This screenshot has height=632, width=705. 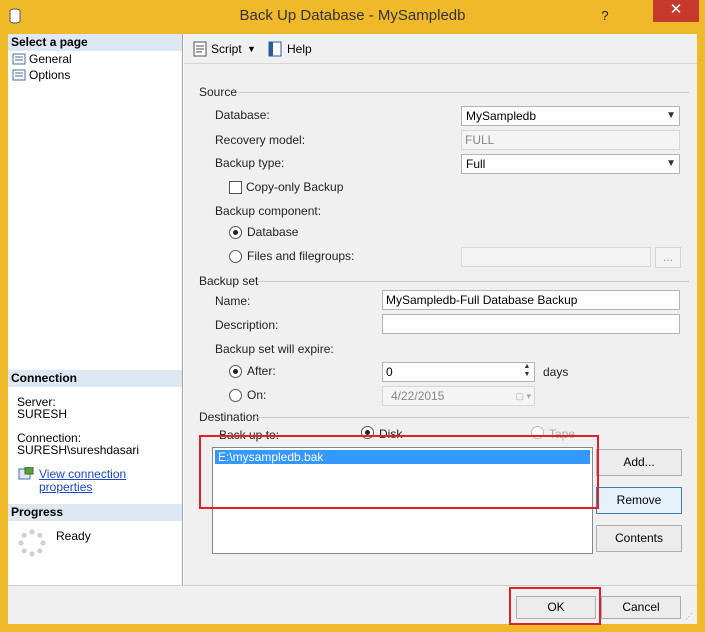 I want to click on connection-header: Connection, so click(x=95, y=378).